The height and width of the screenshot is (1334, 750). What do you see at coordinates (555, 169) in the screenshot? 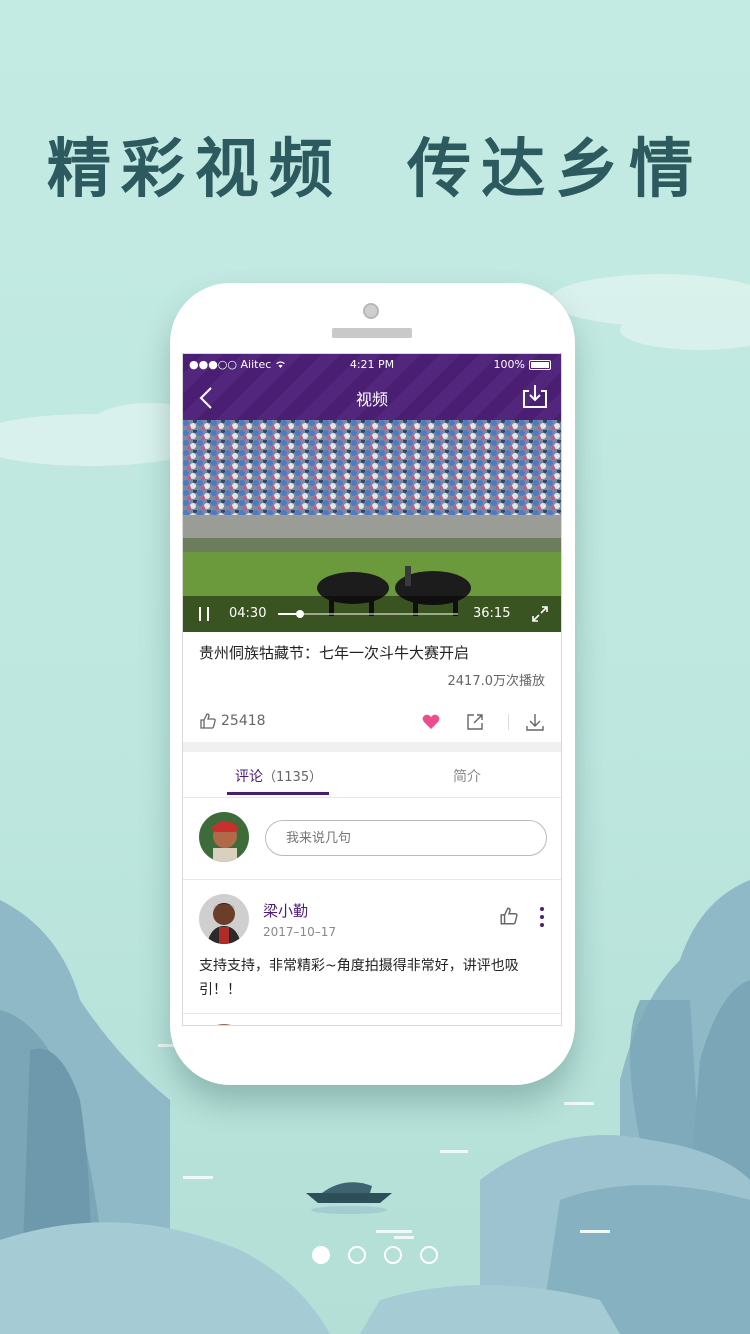
I see `headline-part2: 传达乡情` at bounding box center [555, 169].